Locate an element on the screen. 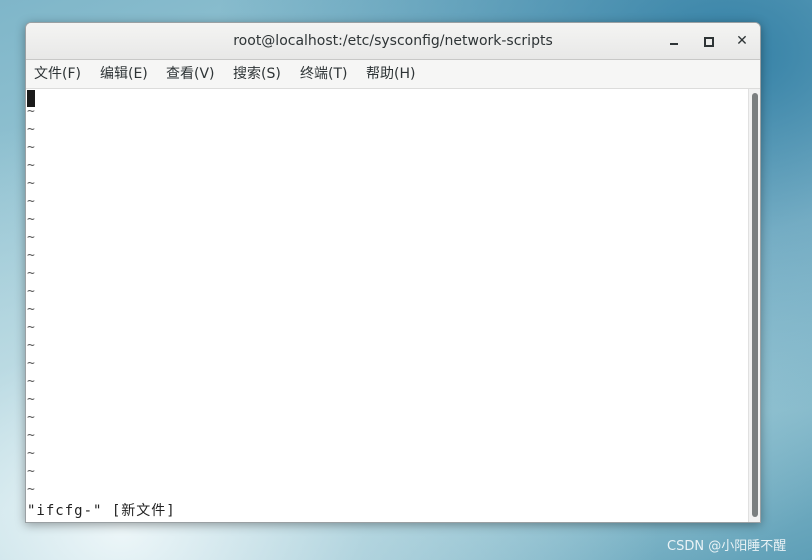 This screenshot has height=560, width=812. maximize-button is located at coordinates (708, 41).